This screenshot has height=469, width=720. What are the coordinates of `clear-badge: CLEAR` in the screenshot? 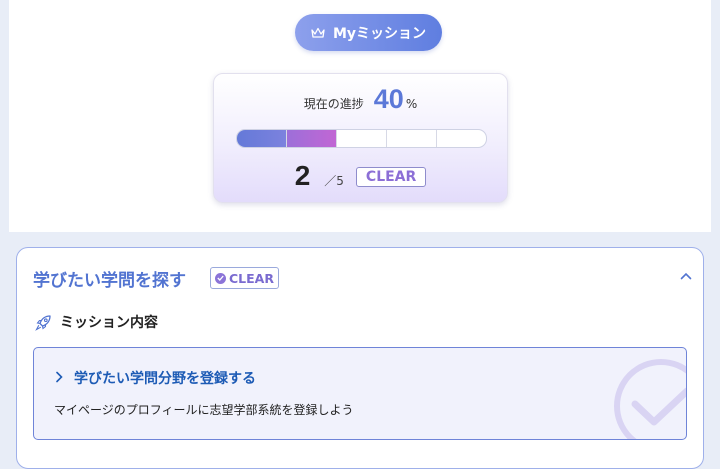 It's located at (391, 177).